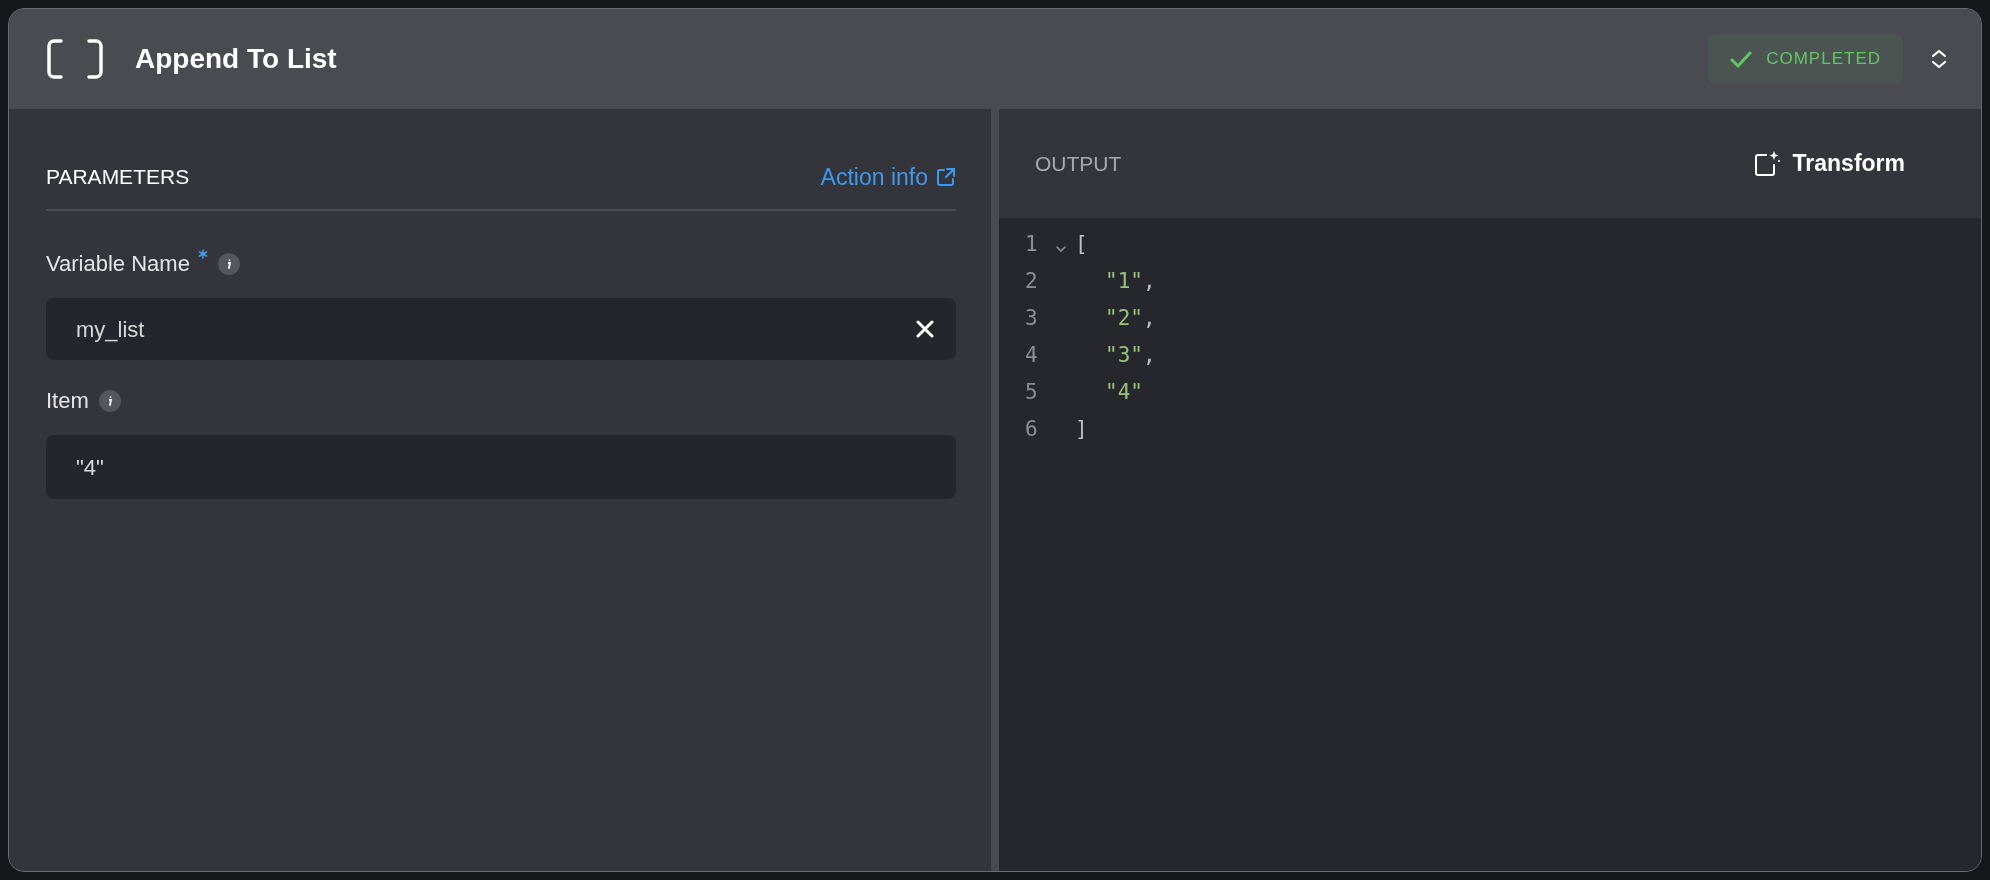  Describe the element at coordinates (1081, 244) in the screenshot. I see `code-bracket: [` at that location.